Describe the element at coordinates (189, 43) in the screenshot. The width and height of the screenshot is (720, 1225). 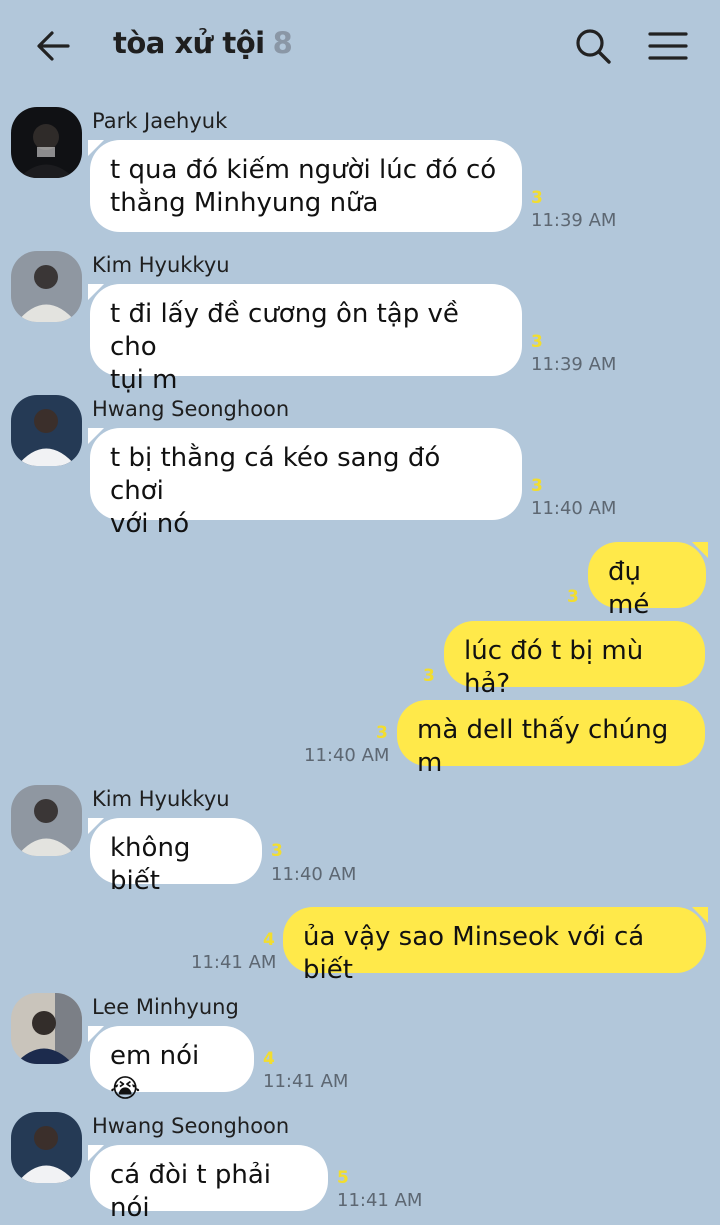
I see `chat-name: tòa xử tội` at that location.